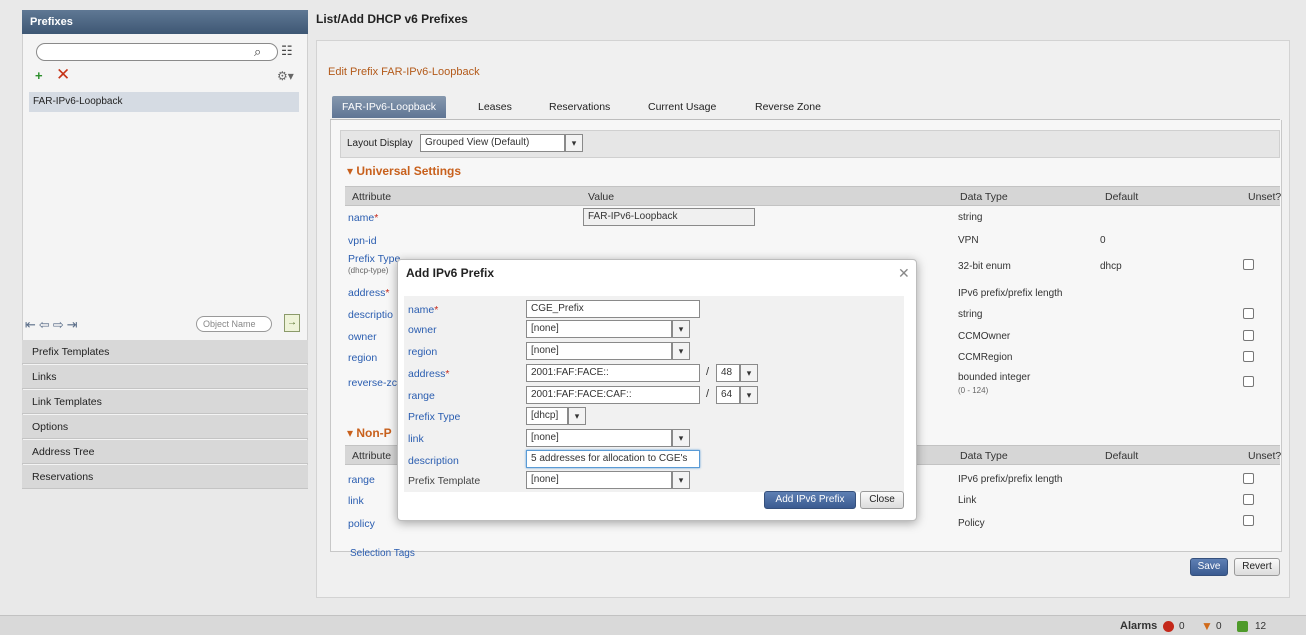  I want to click on attr-label: address, so click(367, 293).